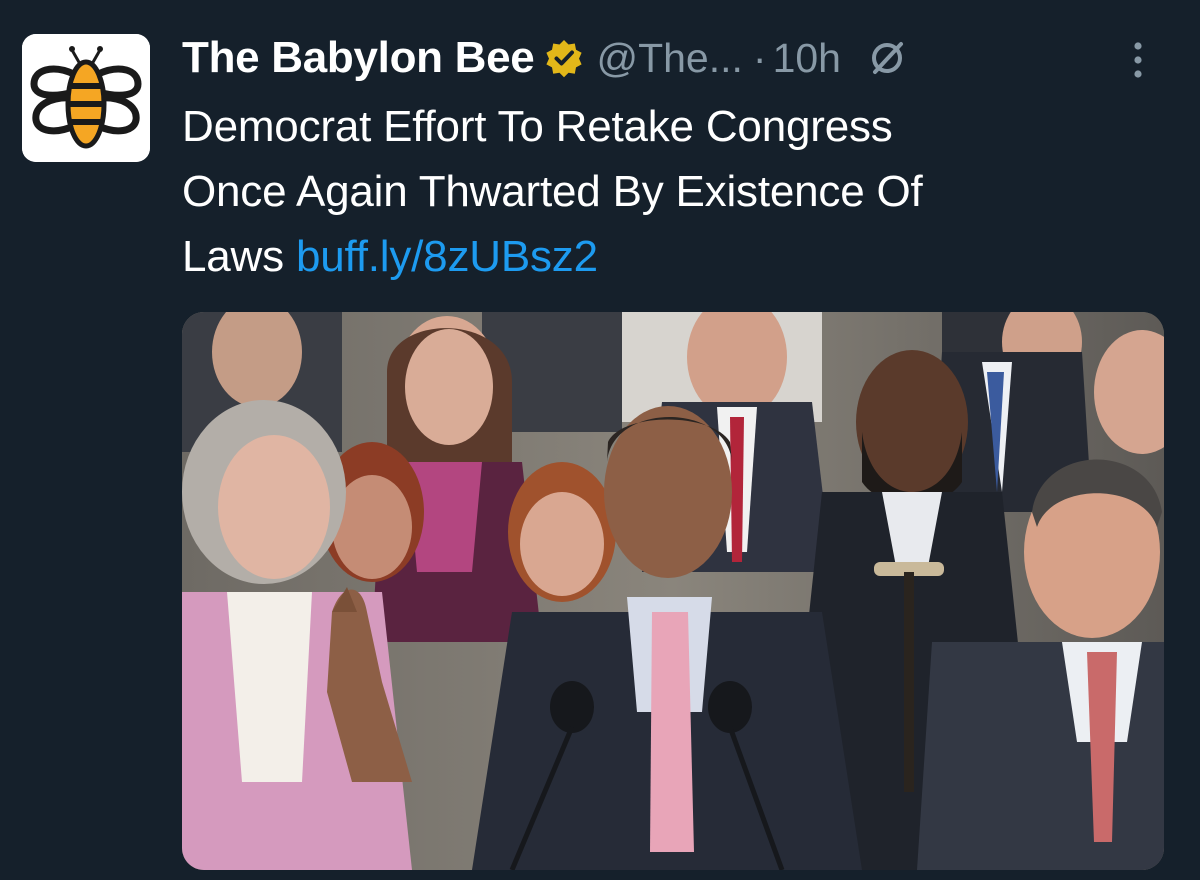 The image size is (1200, 880). What do you see at coordinates (537, 126) in the screenshot?
I see `tweet-text-line: Democrat Effort To Retake Congress` at bounding box center [537, 126].